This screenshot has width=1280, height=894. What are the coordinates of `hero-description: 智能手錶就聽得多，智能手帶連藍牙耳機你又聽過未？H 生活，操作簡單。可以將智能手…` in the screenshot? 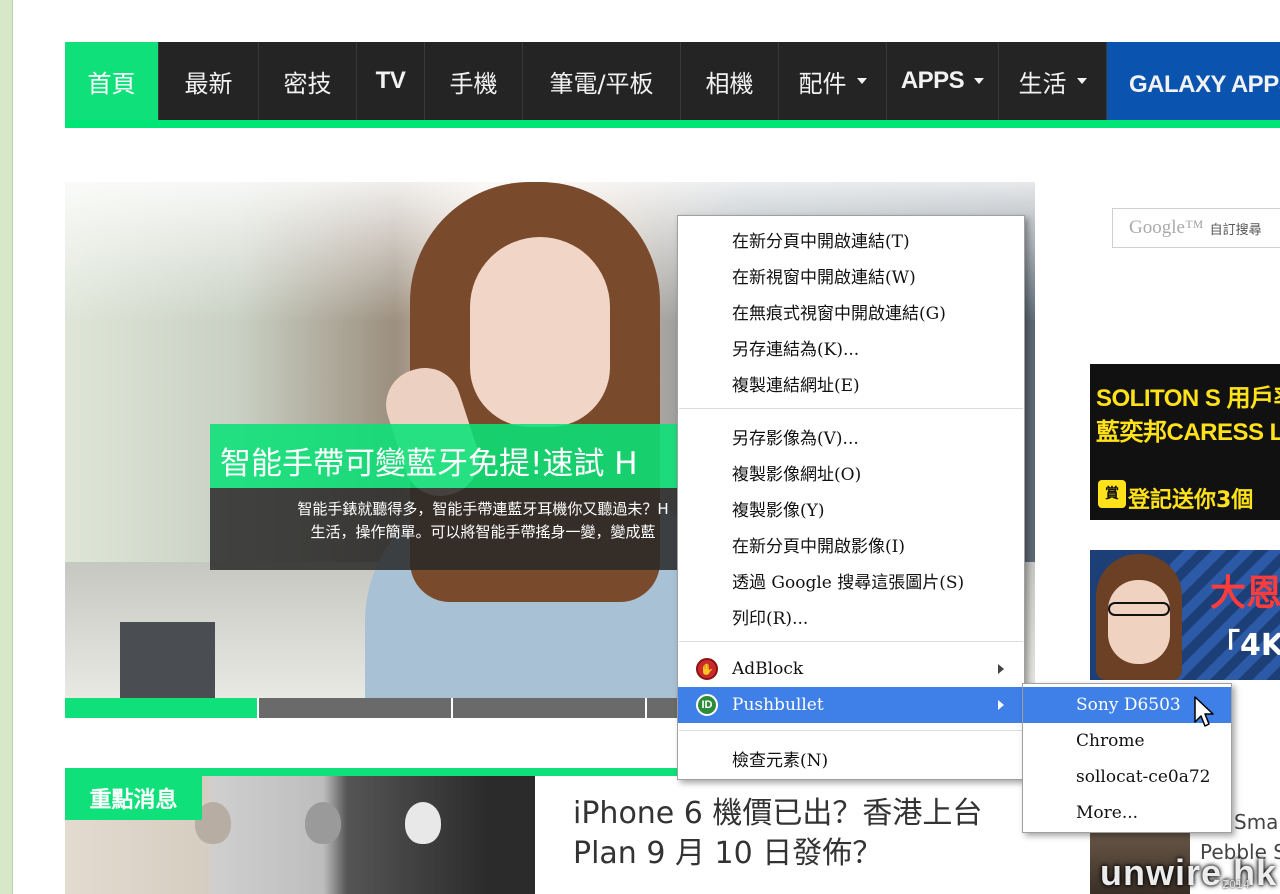 It's located at (483, 521).